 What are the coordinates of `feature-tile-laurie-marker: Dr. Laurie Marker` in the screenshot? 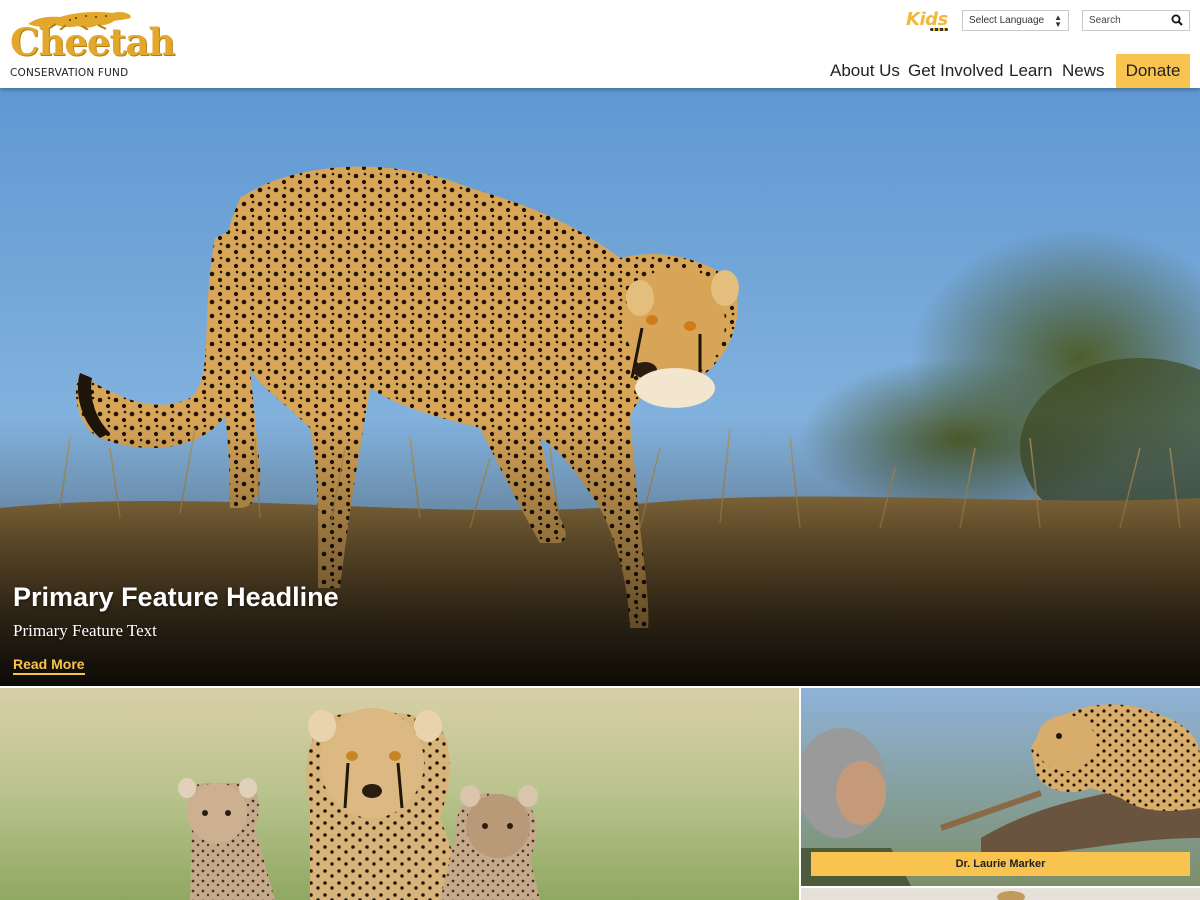 It's located at (1000, 787).